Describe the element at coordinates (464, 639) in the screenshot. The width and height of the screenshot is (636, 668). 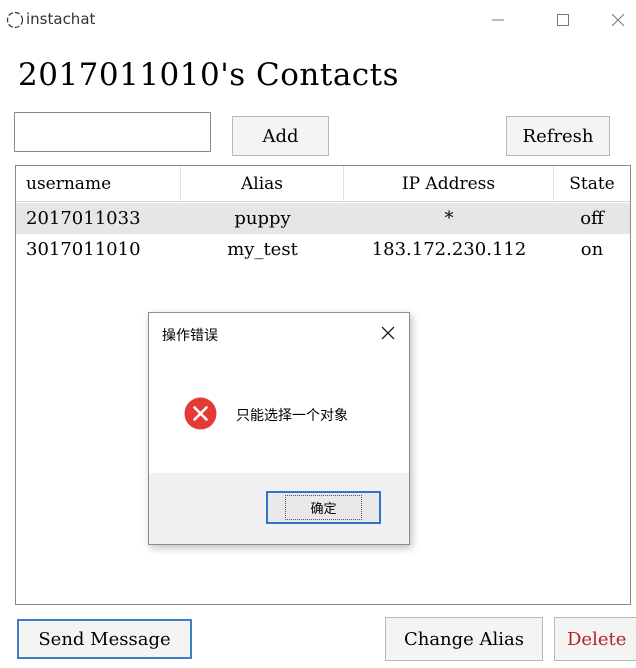
I see `change-alias-button: Change Alias` at that location.